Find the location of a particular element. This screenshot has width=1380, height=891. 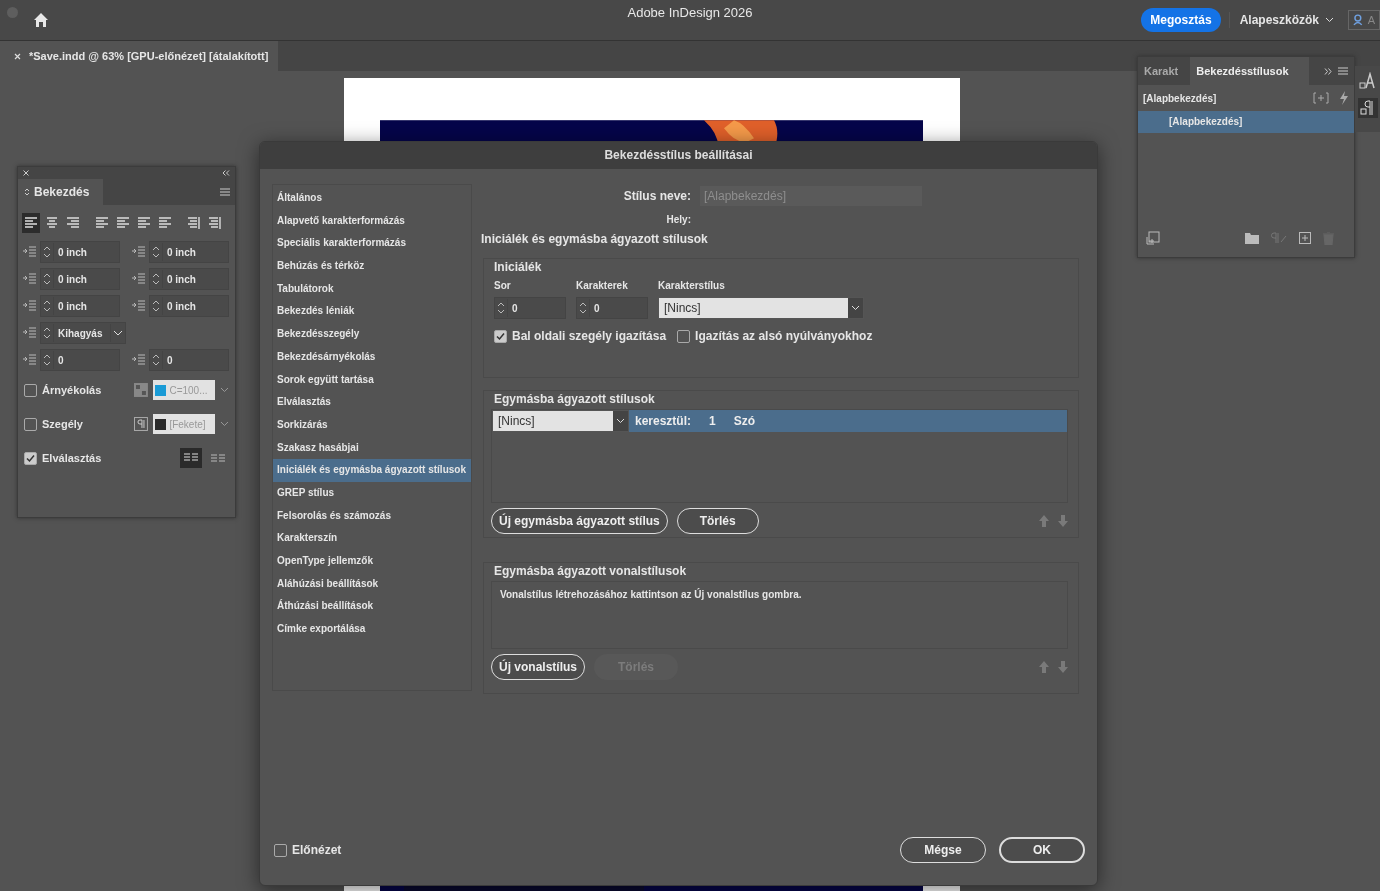

category-item: GREP stílus is located at coordinates (372, 493).